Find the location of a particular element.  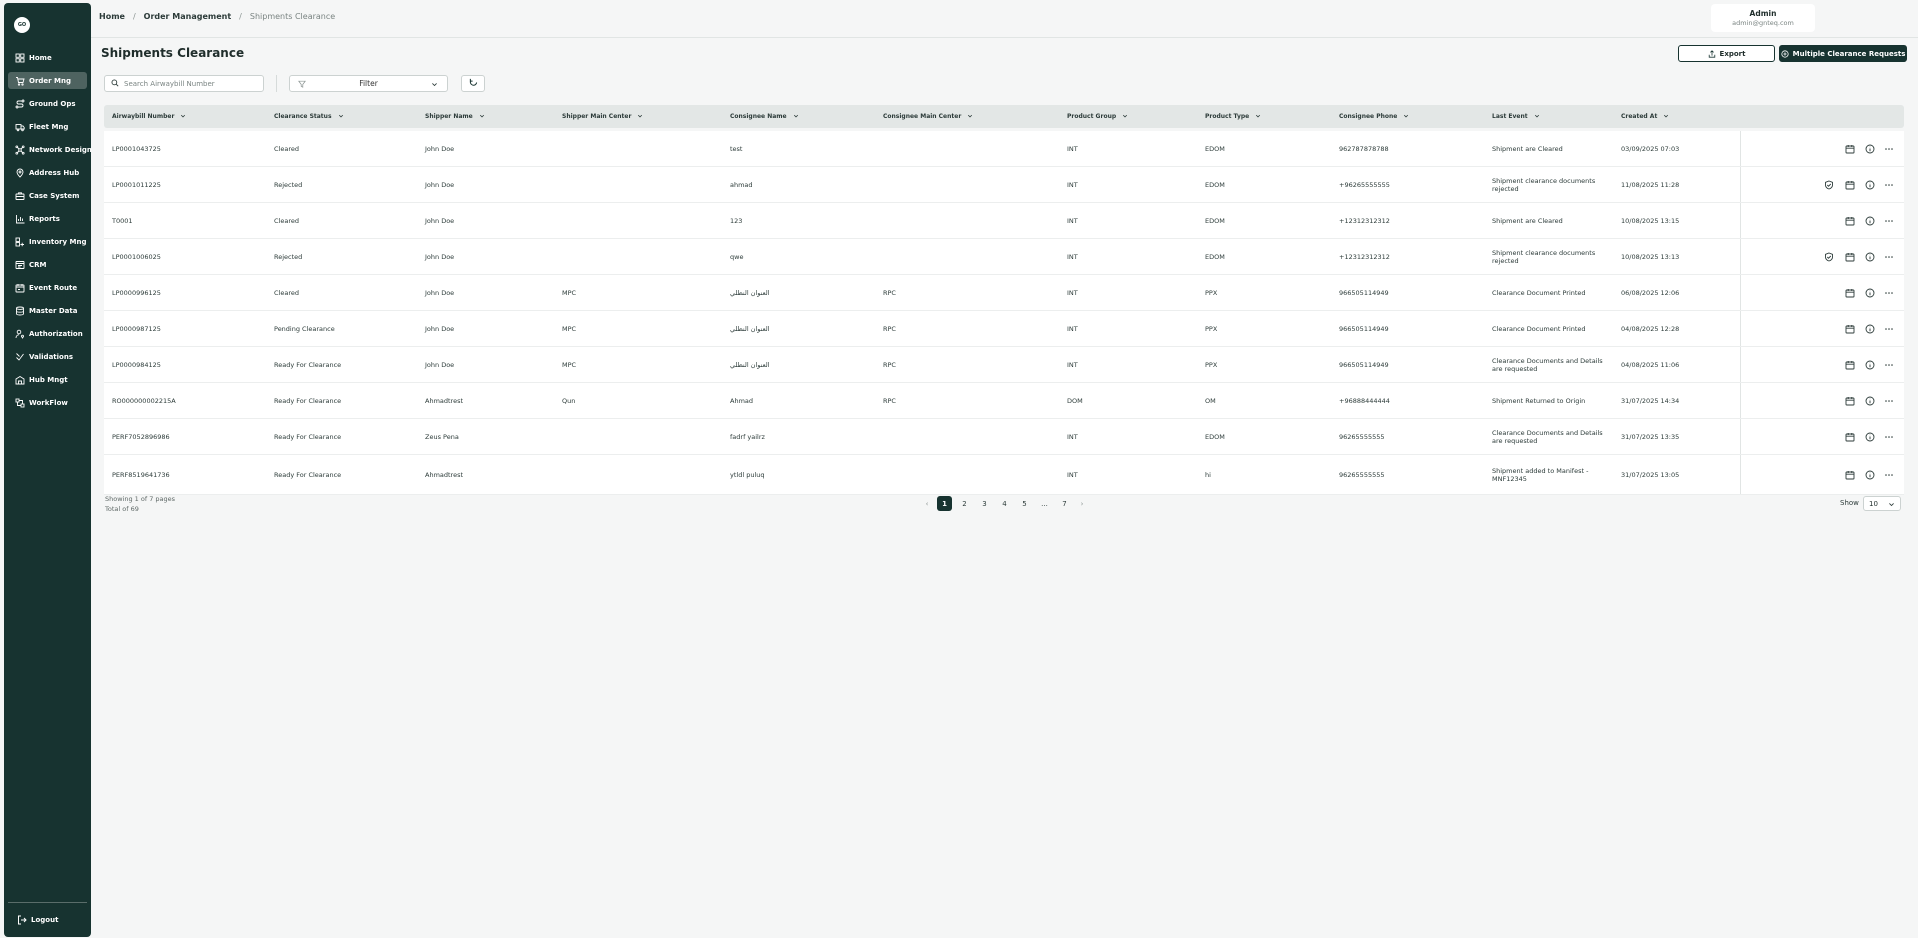

sidebar-item-label: Fleet Mng is located at coordinates (49, 126).